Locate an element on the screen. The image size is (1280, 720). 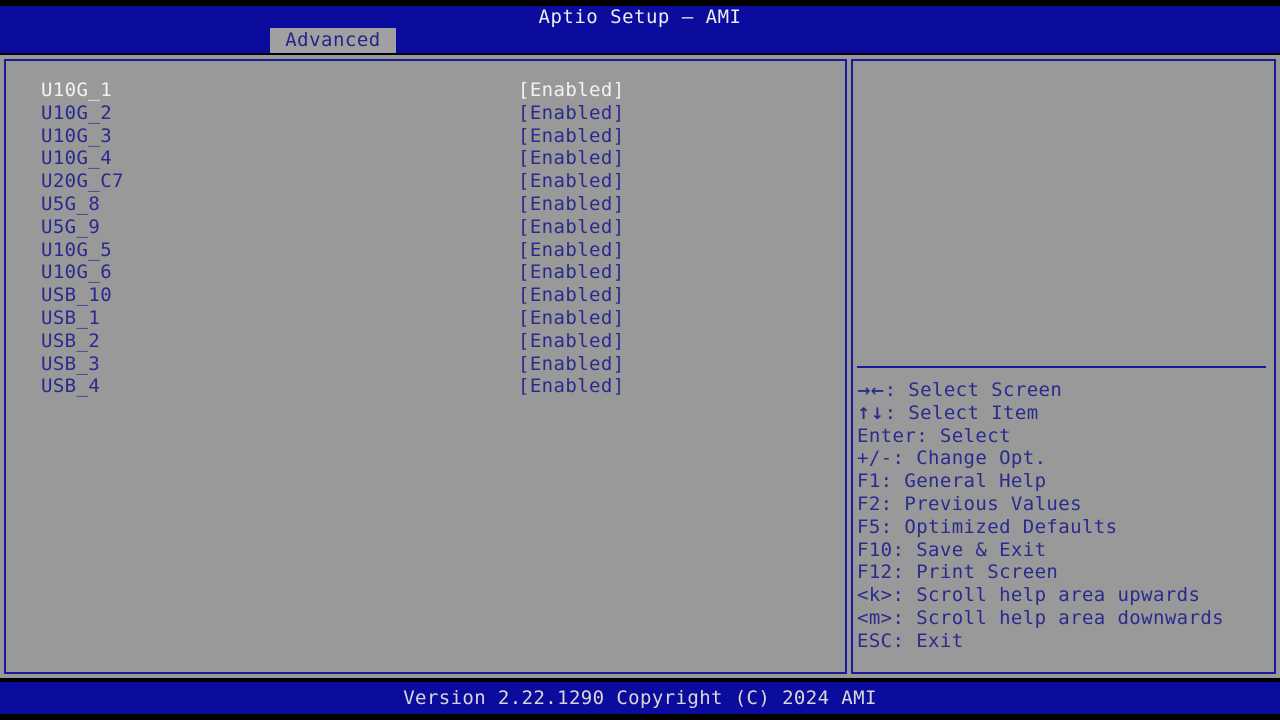
help-key-label: : Select Screen is located at coordinates (973, 390).